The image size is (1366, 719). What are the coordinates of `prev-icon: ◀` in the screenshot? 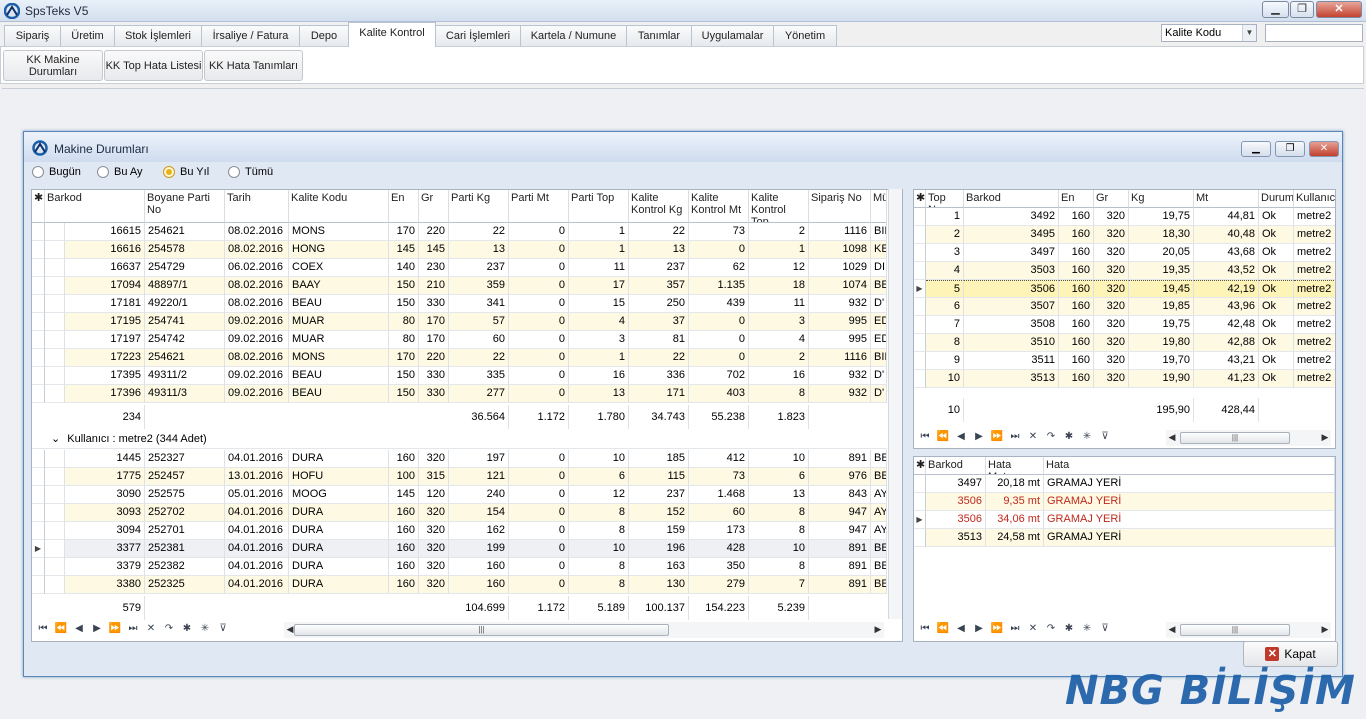 It's located at (961, 436).